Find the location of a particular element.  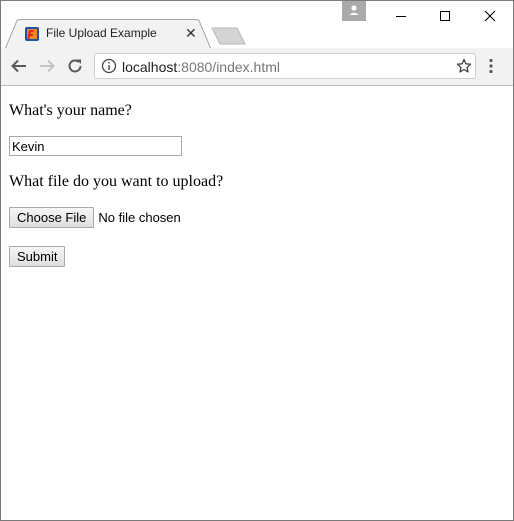

submit-button: Submit is located at coordinates (37, 256).